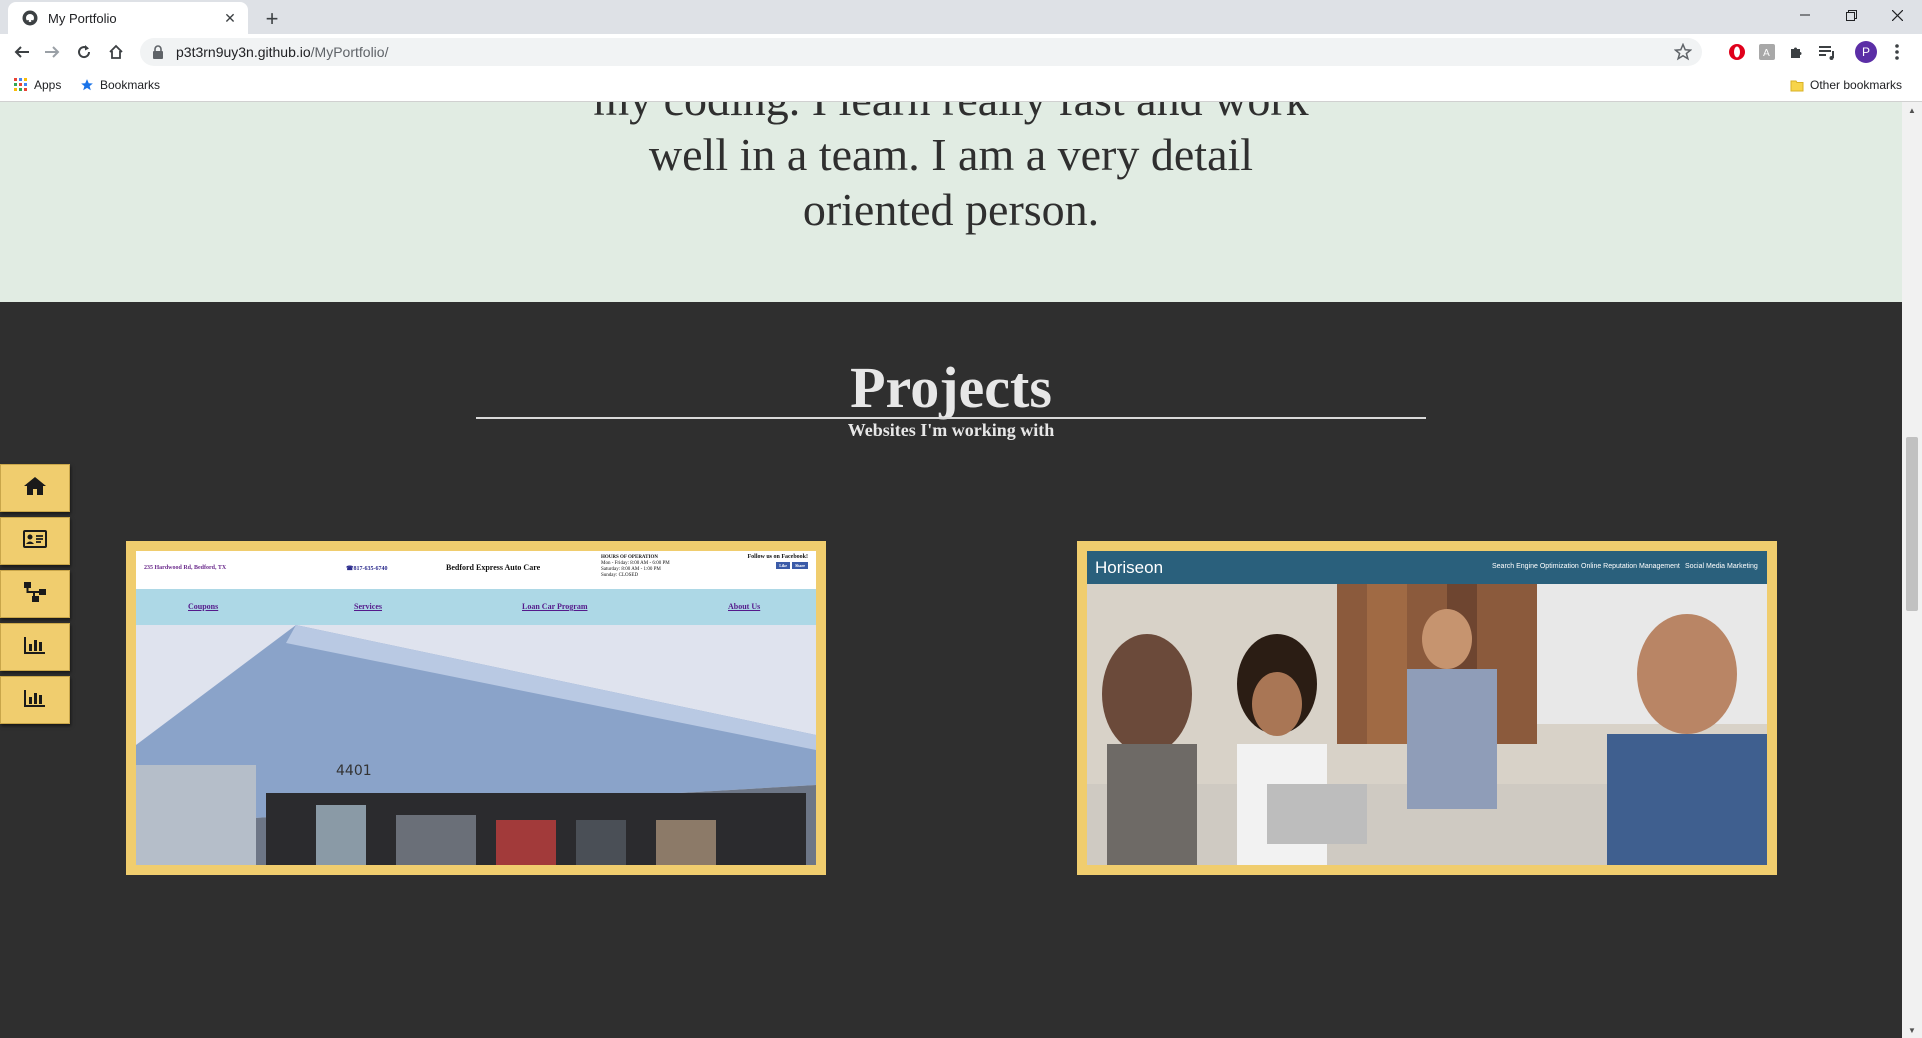 The height and width of the screenshot is (1038, 1922). What do you see at coordinates (1897, 52) in the screenshot?
I see `menu-kebab-icon` at bounding box center [1897, 52].